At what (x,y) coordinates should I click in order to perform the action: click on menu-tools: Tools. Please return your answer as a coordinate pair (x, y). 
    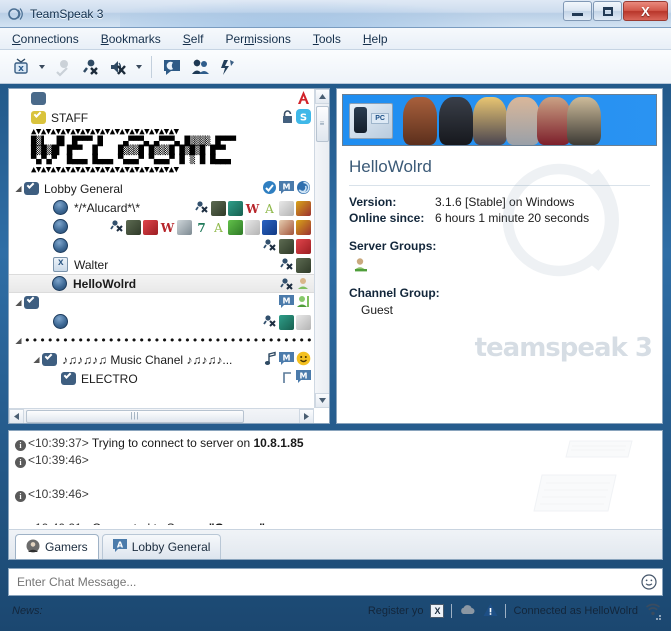
    Looking at the image, I should click on (327, 39).